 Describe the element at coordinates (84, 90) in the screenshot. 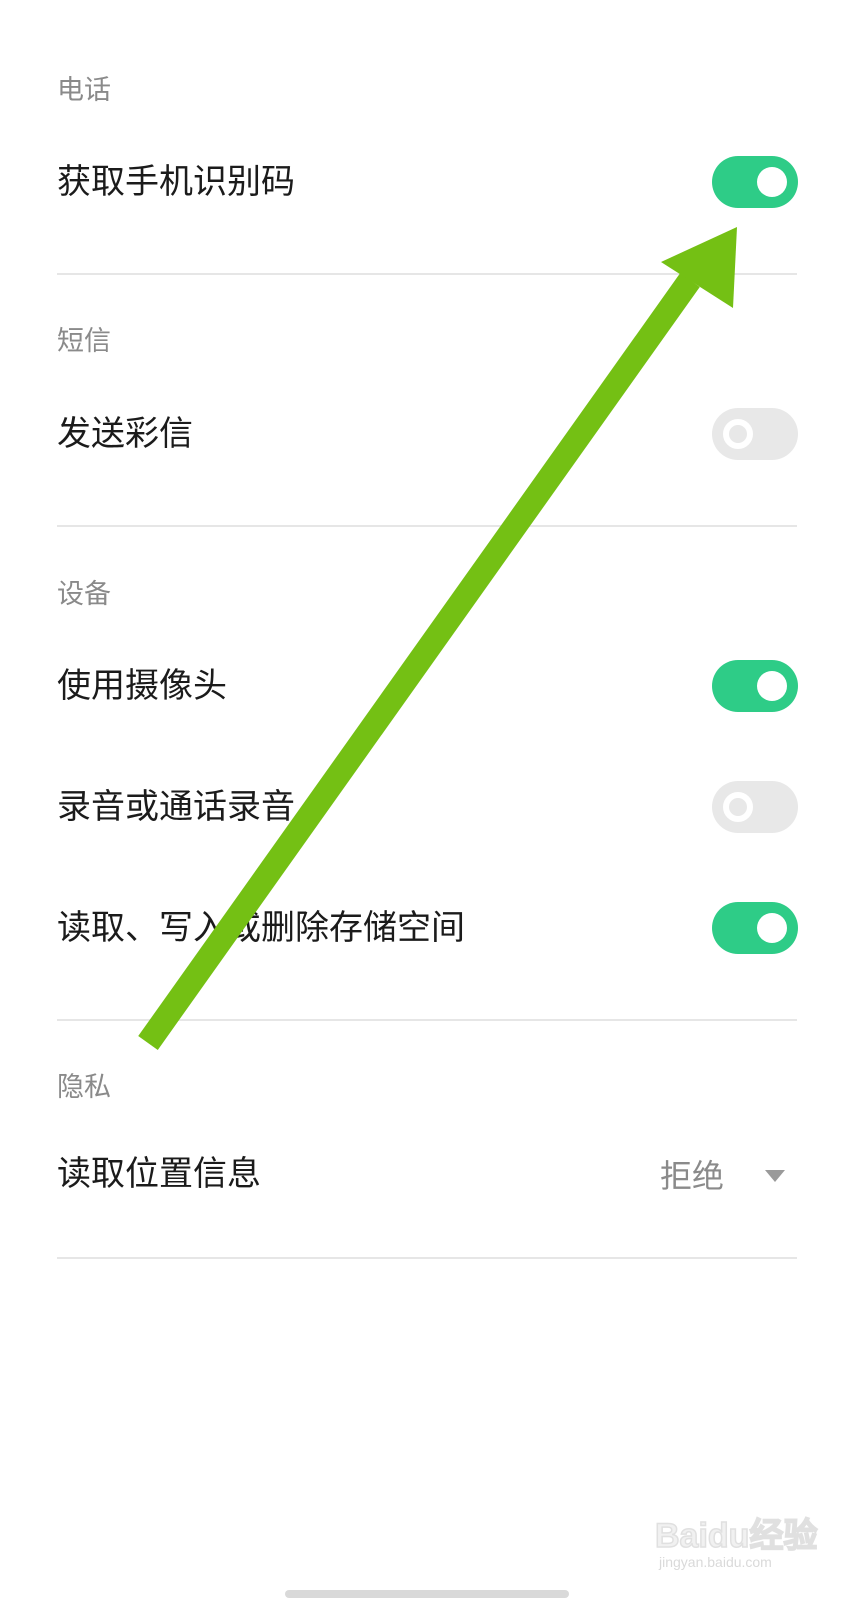

I see `section-title-phone: 电话` at that location.